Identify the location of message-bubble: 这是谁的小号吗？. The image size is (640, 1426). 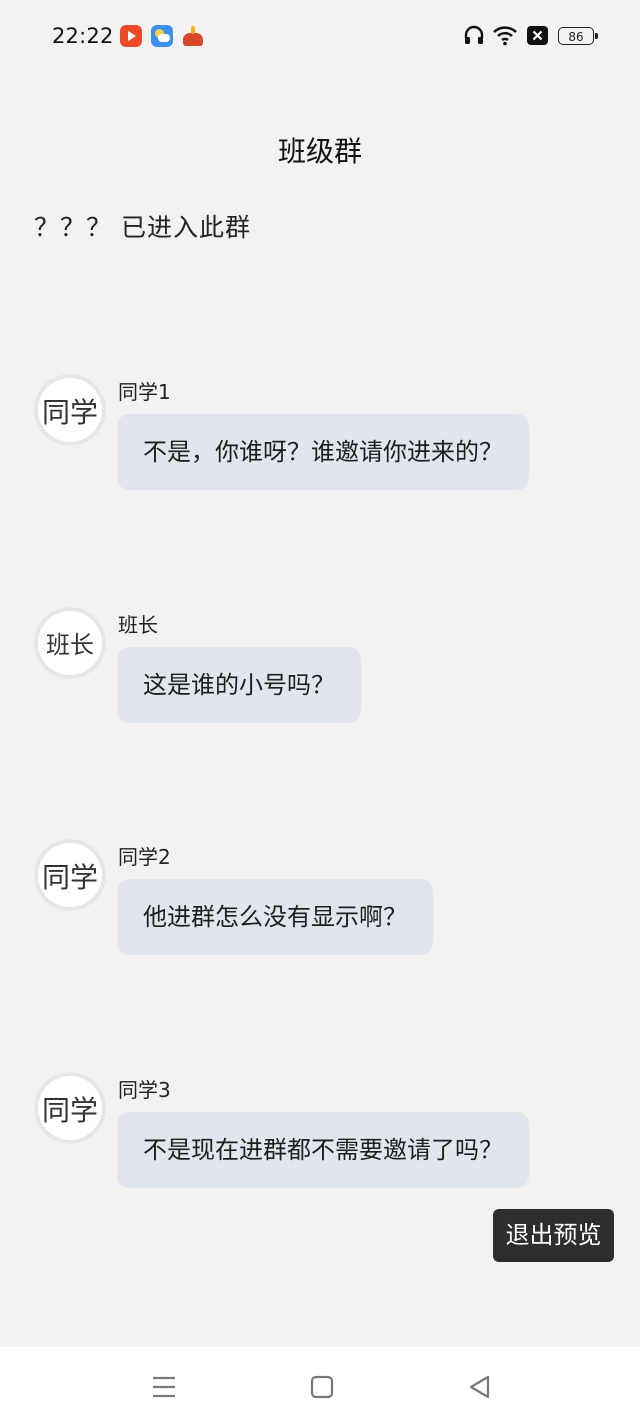
(239, 685).